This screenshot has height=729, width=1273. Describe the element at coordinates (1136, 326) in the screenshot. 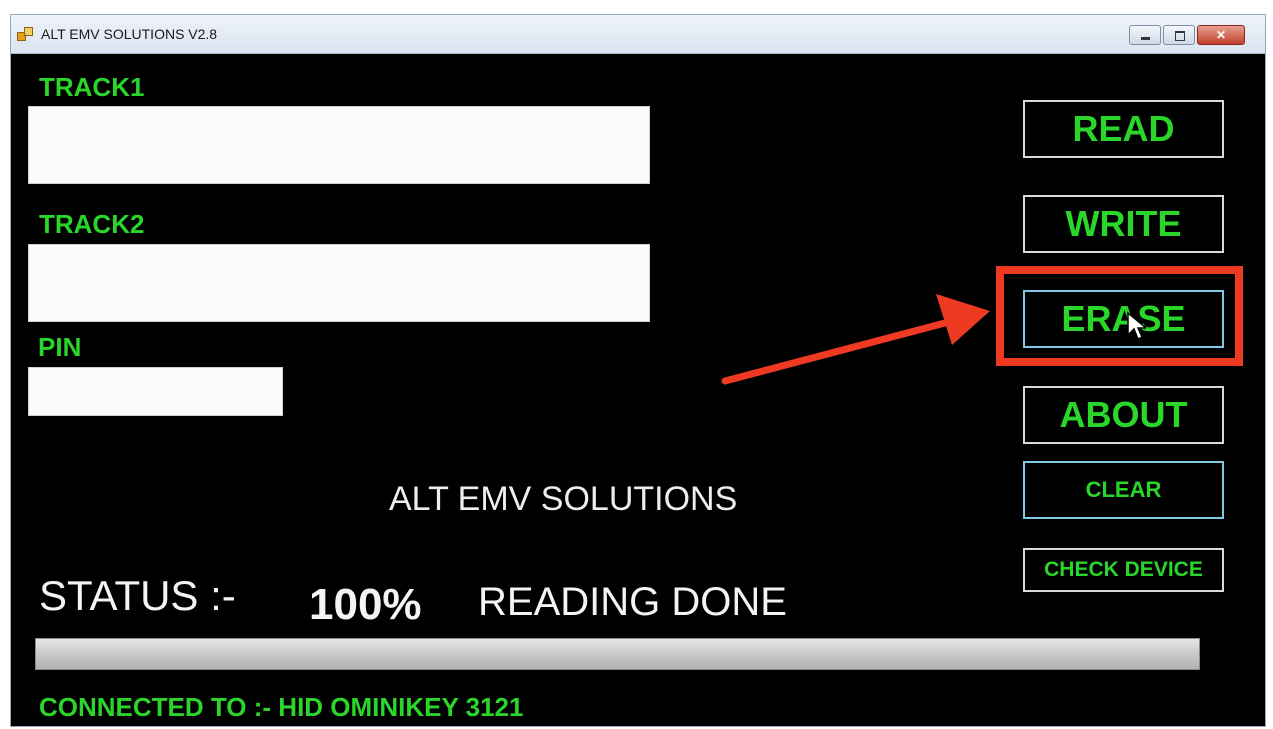

I see `mouse-pointer-icon` at that location.